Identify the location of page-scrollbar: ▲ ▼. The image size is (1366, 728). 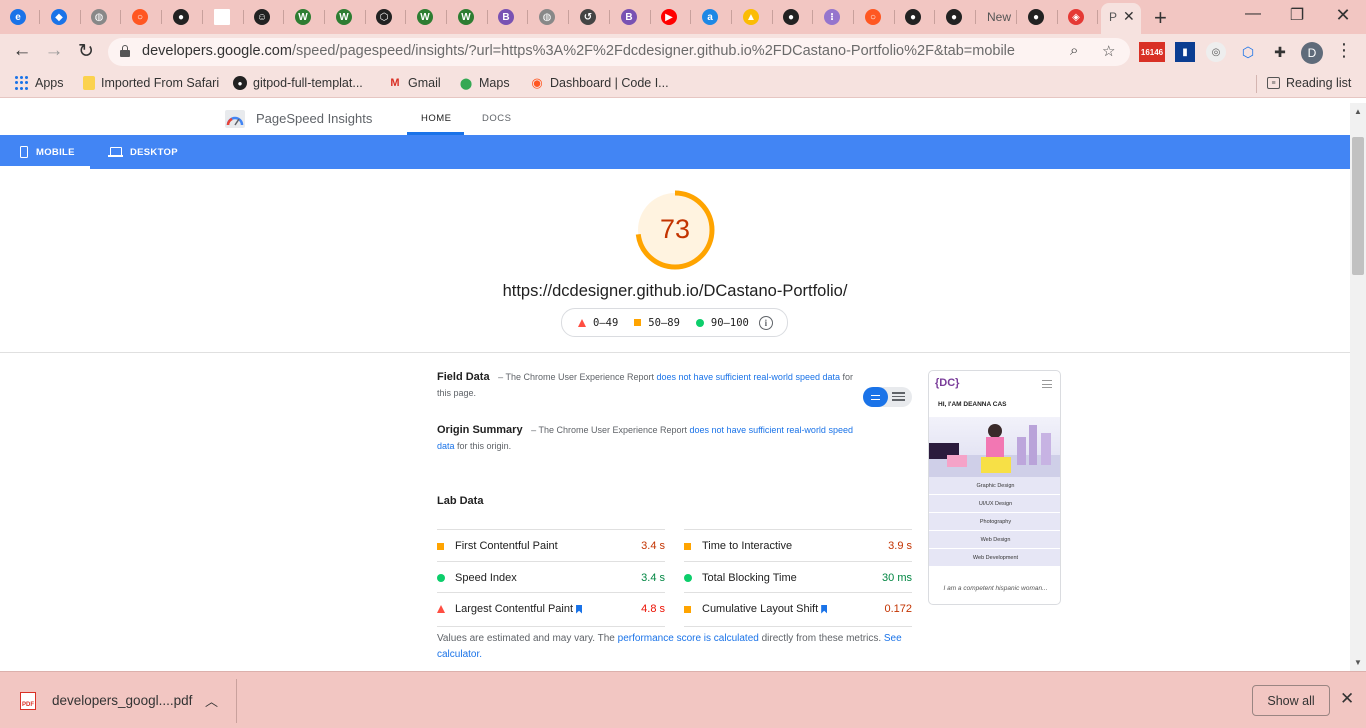
(1358, 387).